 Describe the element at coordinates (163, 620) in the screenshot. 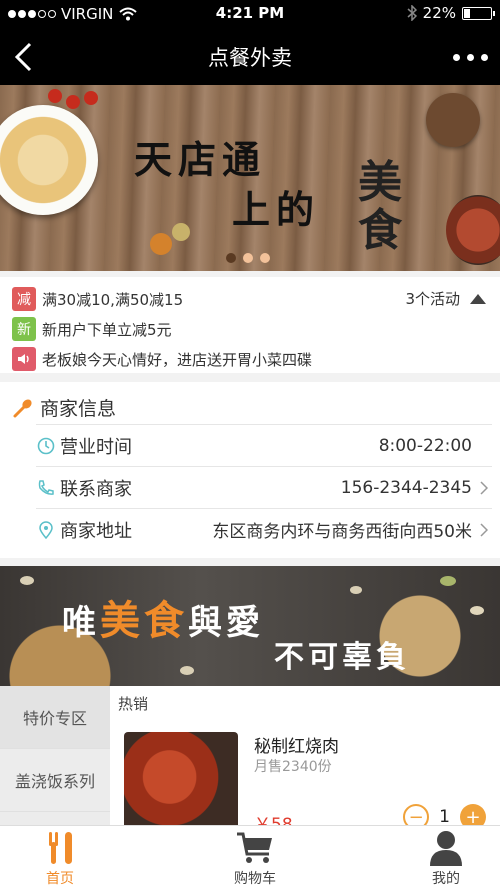

I see `promo-banner-line-1: 唯美食與愛` at that location.